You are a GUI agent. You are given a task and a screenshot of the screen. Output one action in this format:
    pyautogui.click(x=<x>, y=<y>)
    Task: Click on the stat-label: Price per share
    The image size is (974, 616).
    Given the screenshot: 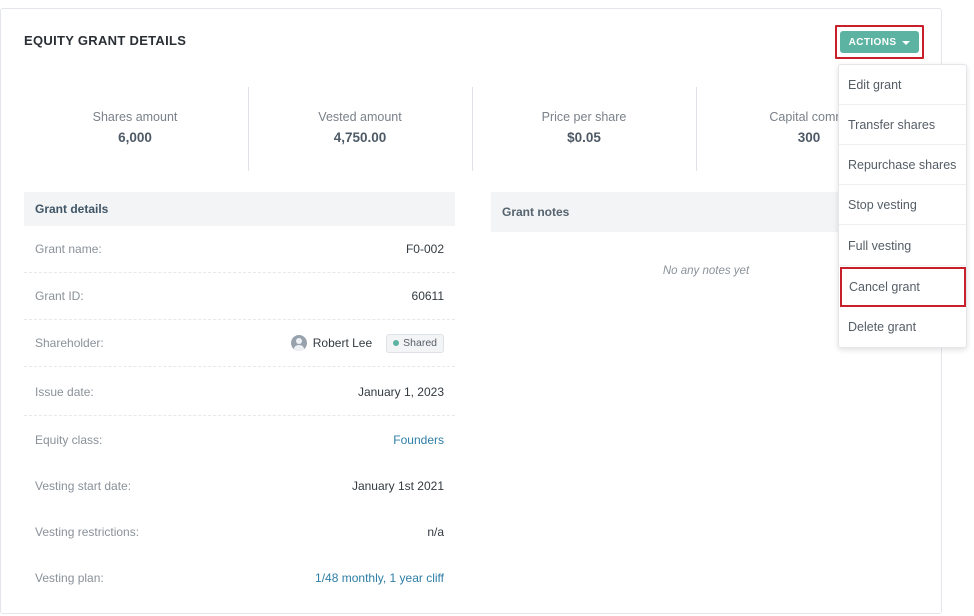 What is the action you would take?
    pyautogui.click(x=584, y=117)
    